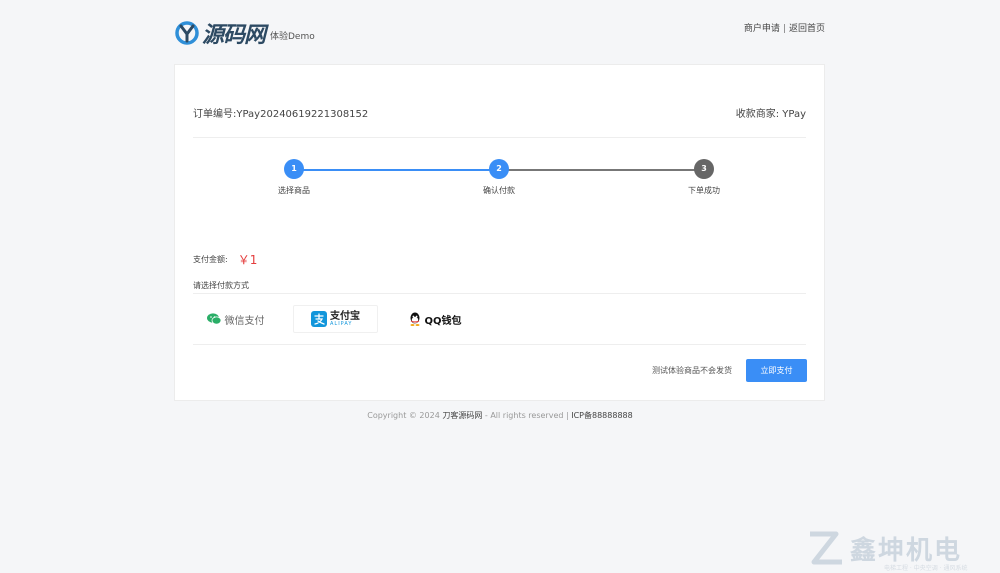  I want to click on step-label: 下单成功, so click(704, 190).